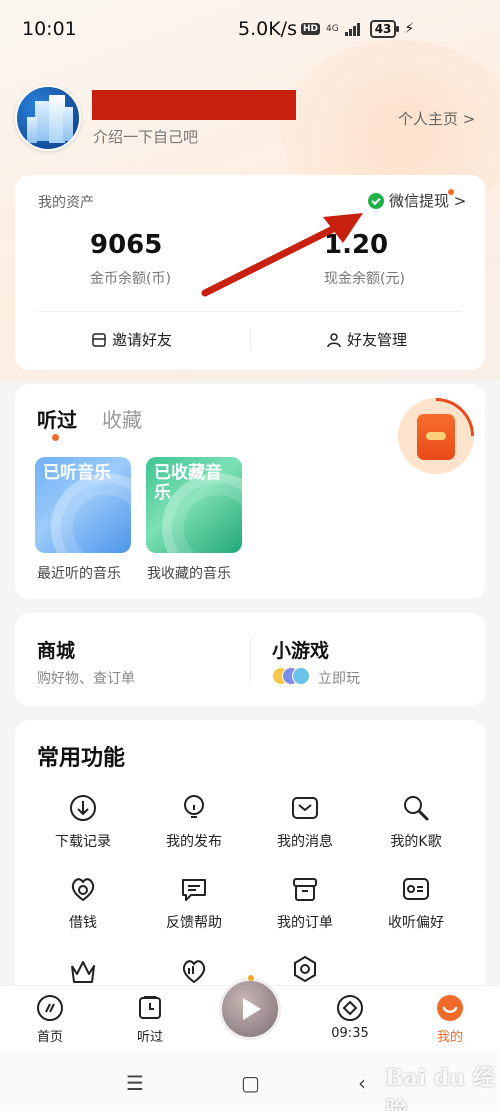 Image resolution: width=500 pixels, height=1111 pixels. I want to click on status-bar: 10:01 5.0K/s HD 4G 43 ⚡, so click(250, 29).